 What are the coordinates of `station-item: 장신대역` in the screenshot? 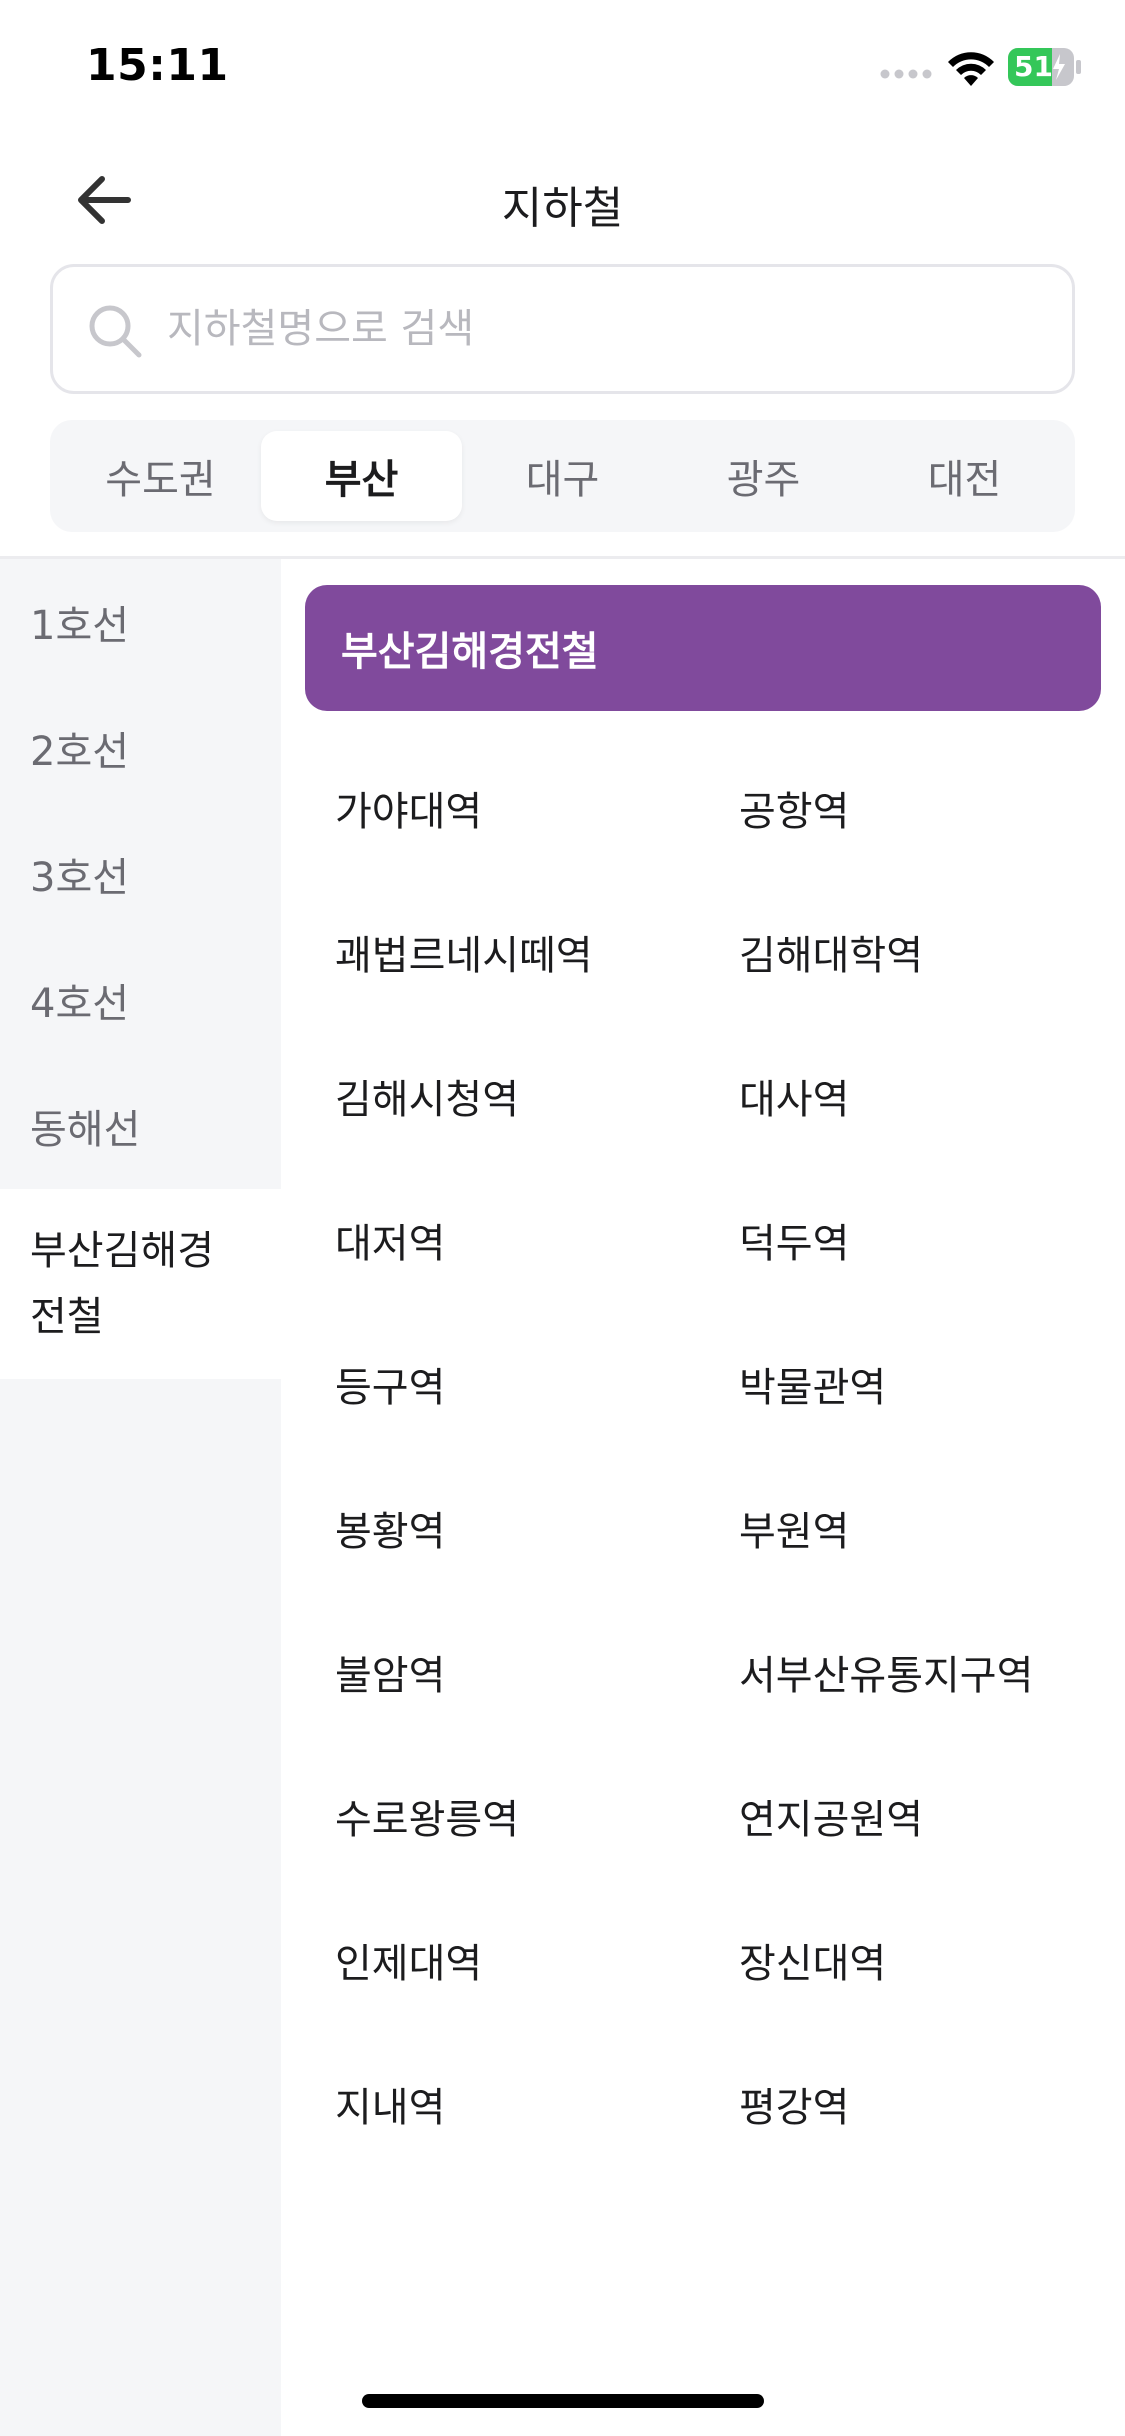 It's located at (812, 1960).